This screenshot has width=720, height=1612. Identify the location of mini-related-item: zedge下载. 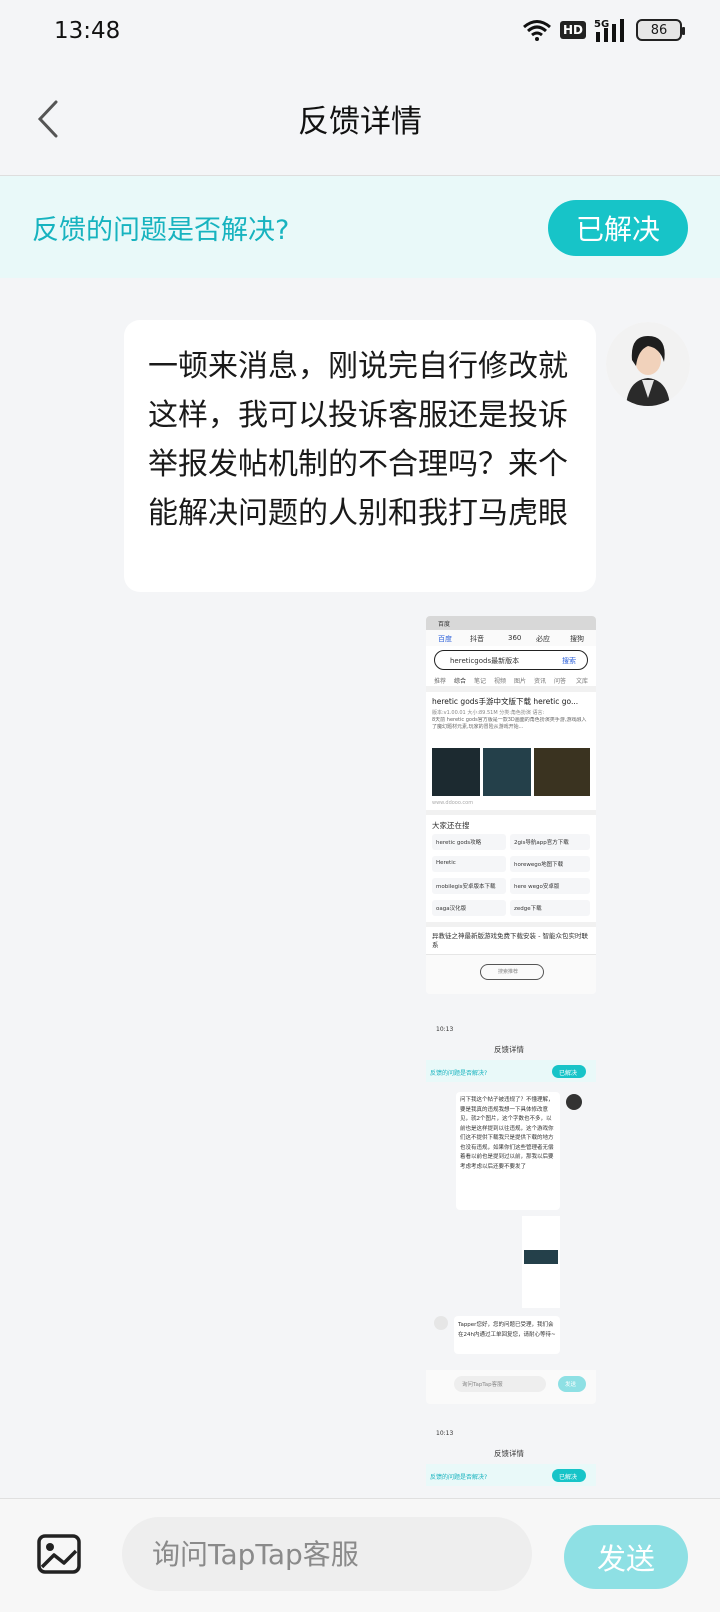
(528, 909).